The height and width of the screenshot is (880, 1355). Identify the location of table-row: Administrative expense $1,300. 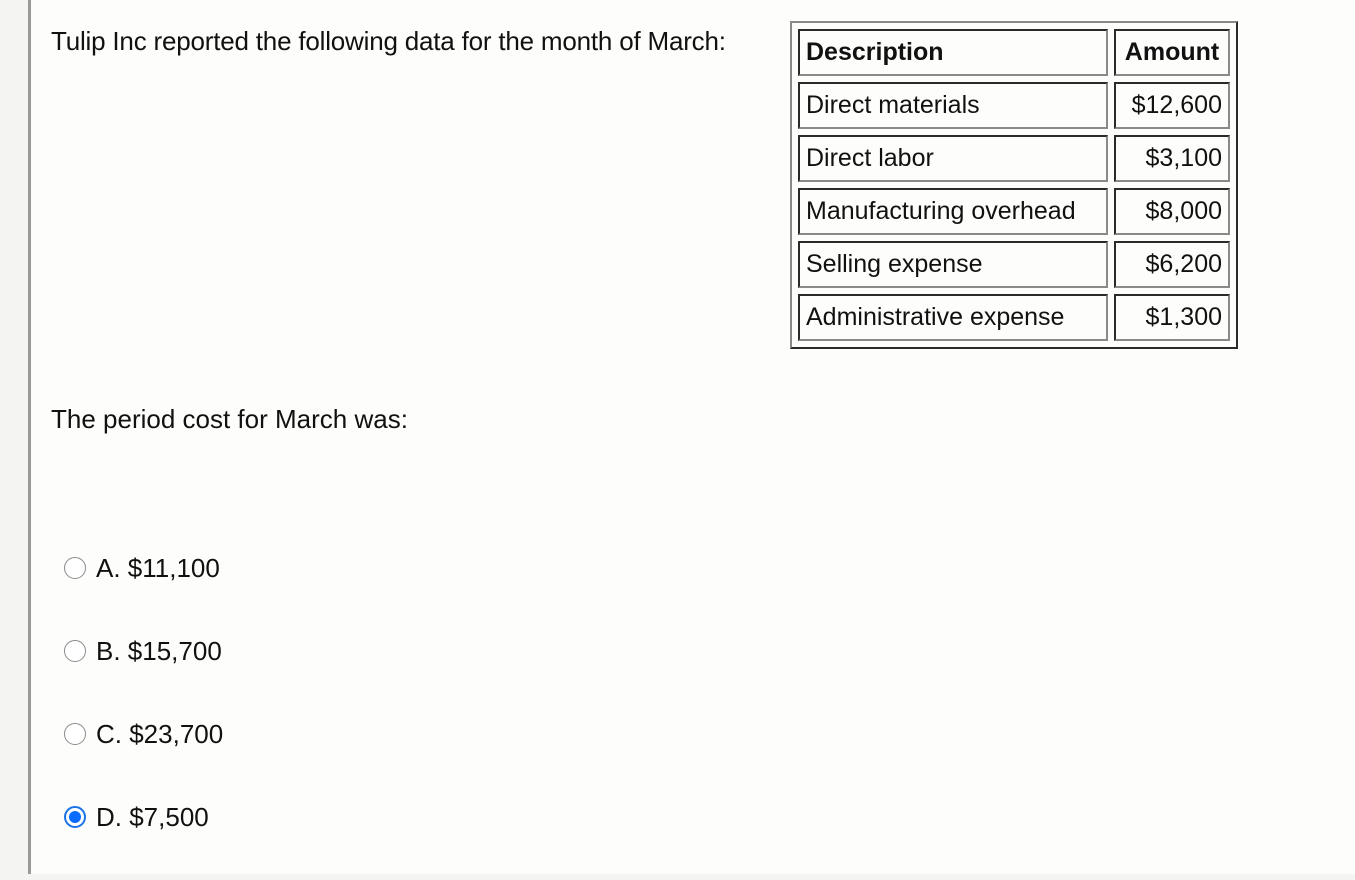
(1014, 317).